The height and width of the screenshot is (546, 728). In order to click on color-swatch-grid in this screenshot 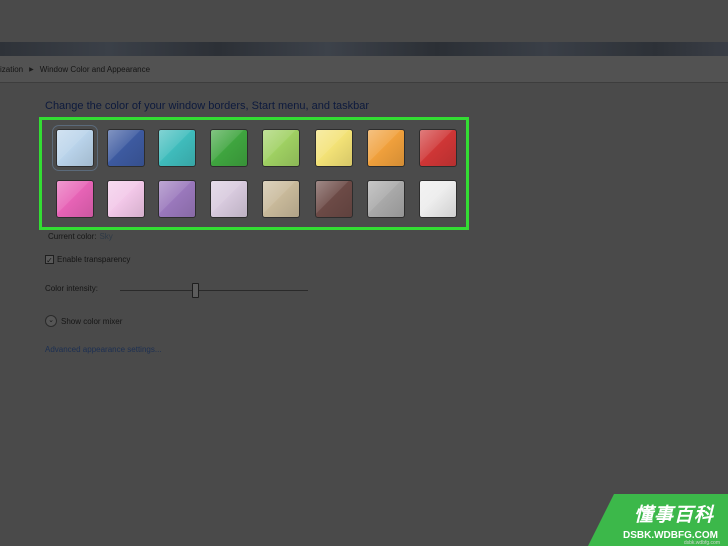, I will do `click(254, 173)`.